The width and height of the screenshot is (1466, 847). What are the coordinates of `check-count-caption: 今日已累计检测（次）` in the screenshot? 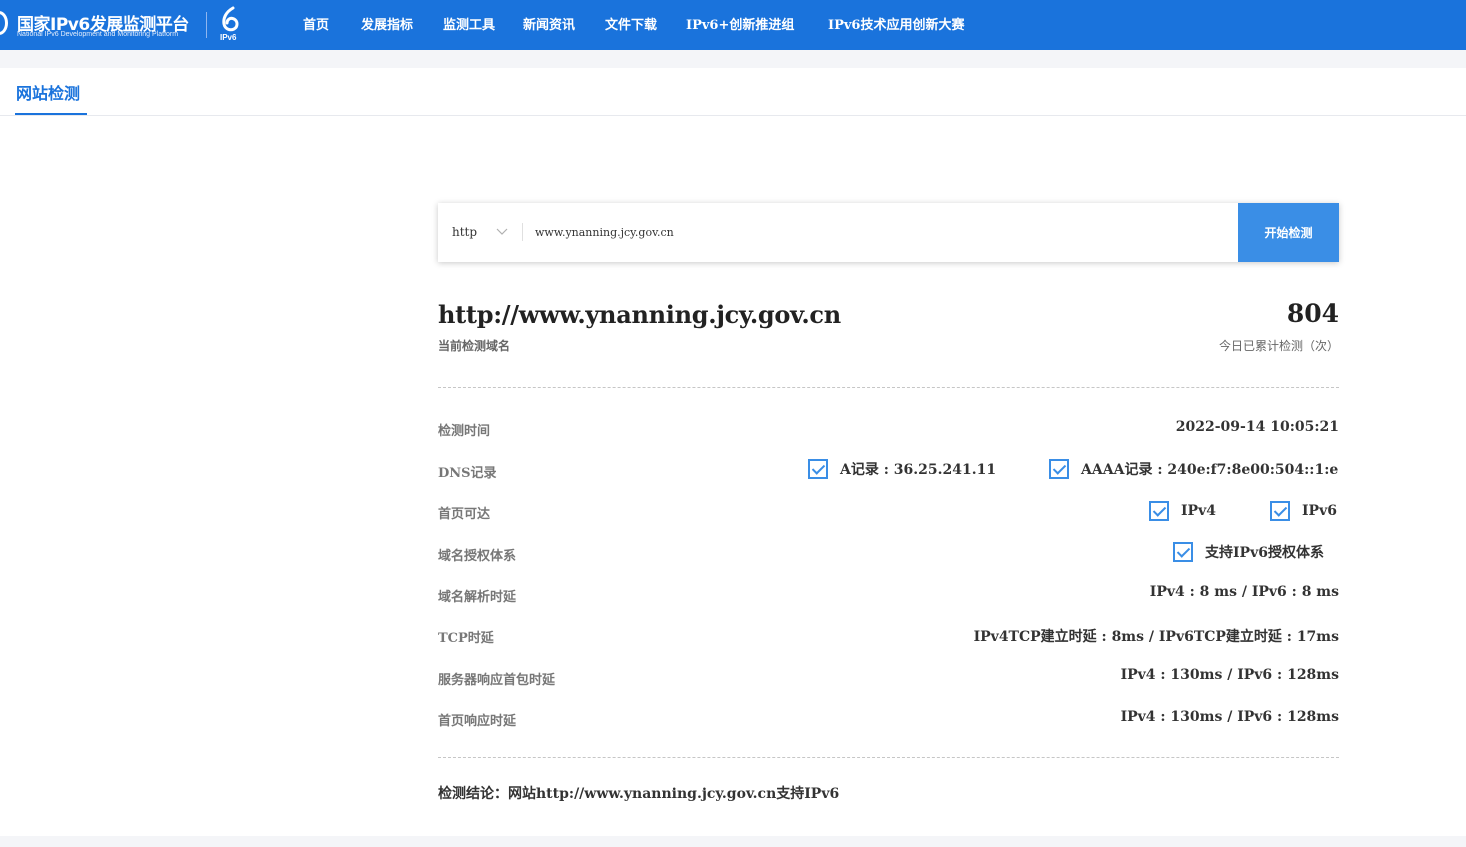 It's located at (1278, 346).